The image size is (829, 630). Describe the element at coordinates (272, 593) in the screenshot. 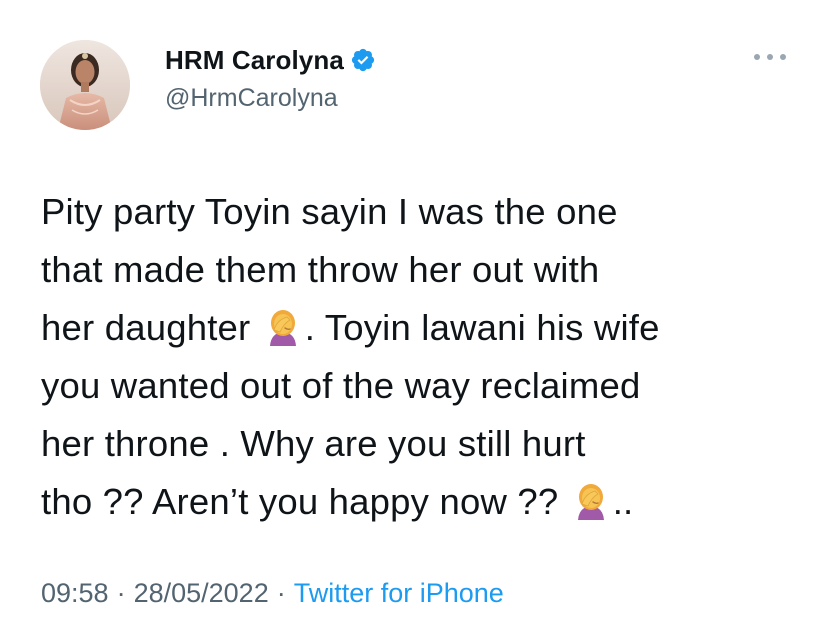

I see `tweet-meta: 09:58 · 28/05/2022 · Twitter for iPhone` at that location.